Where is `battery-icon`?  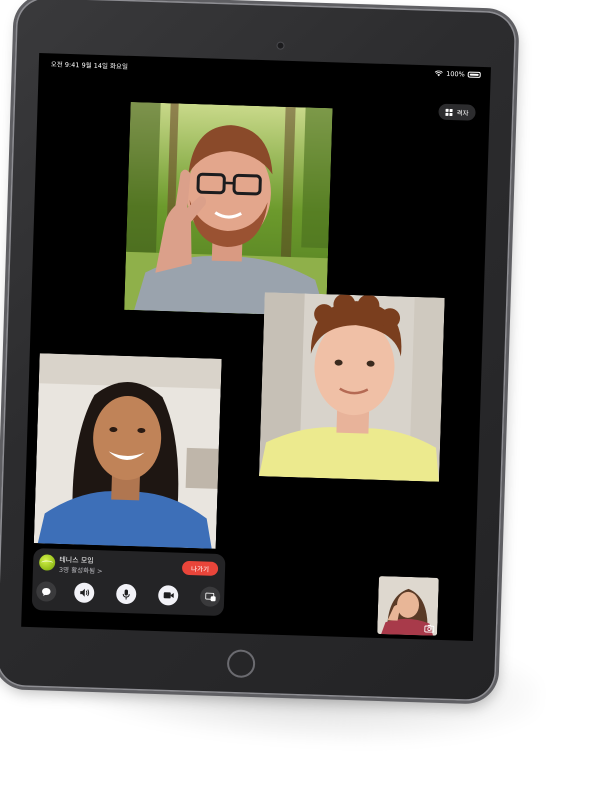
battery-icon is located at coordinates (474, 74).